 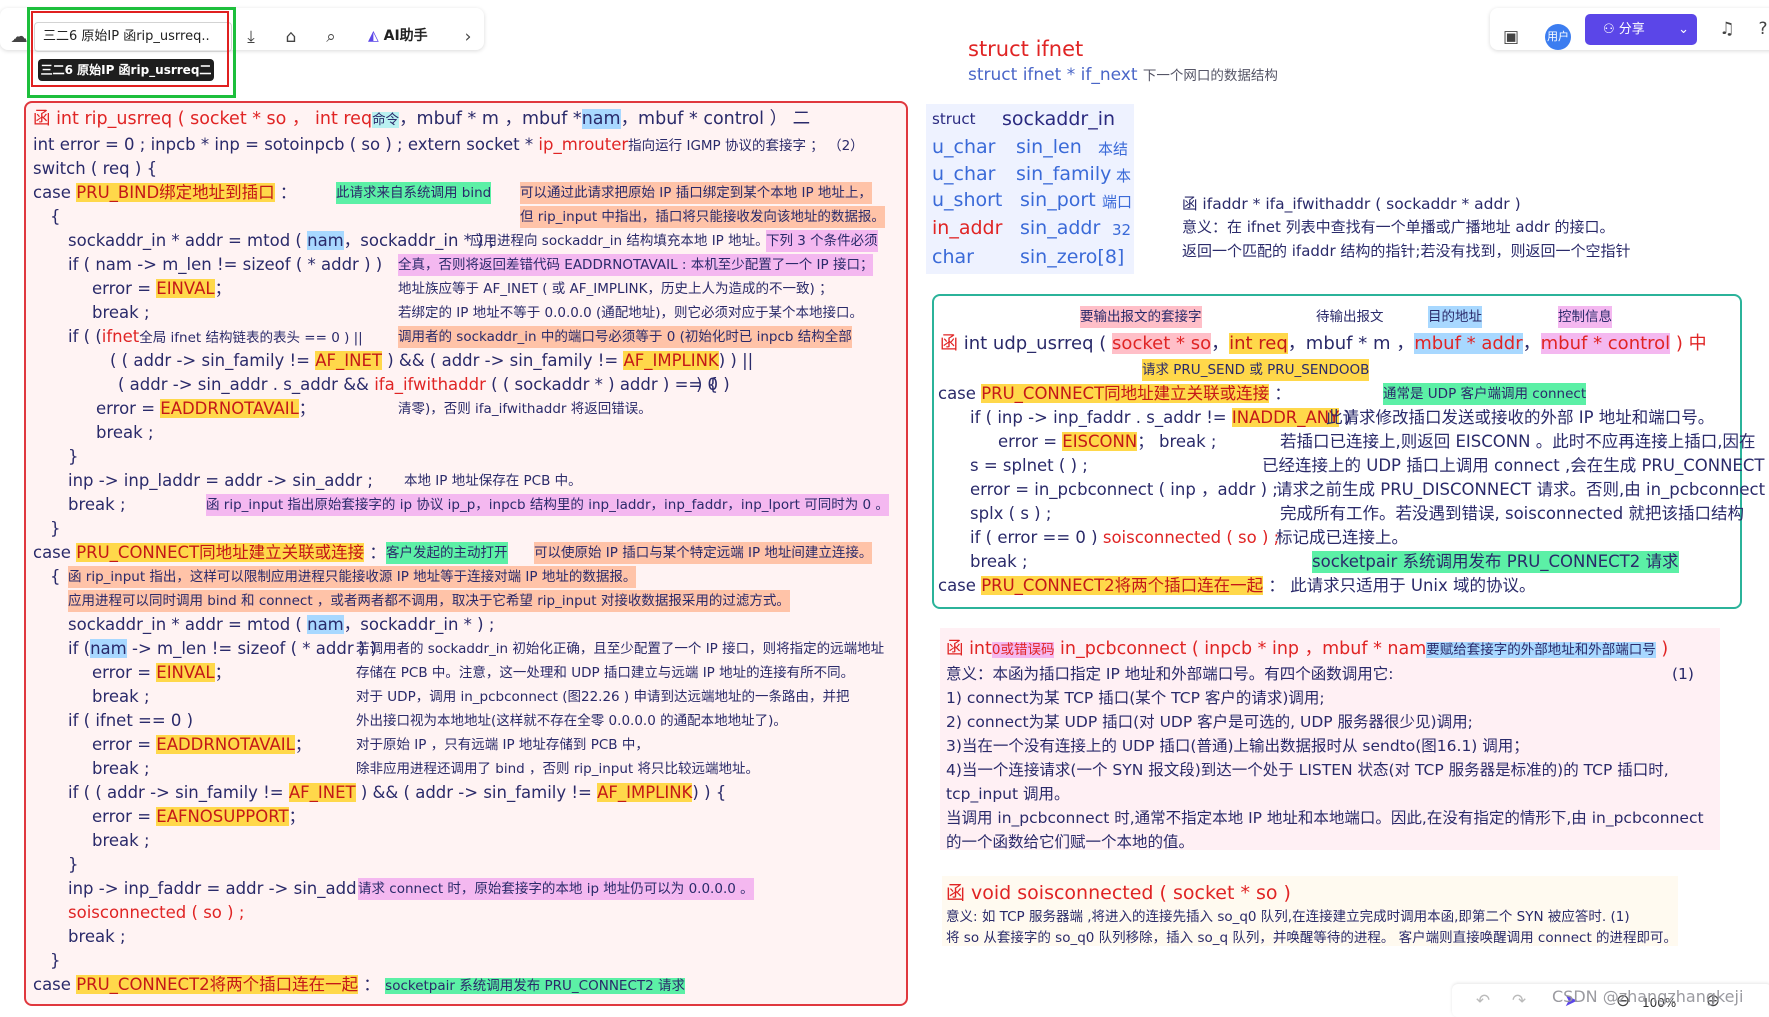 What do you see at coordinates (1455, 317) in the screenshot?
I see `udp-label-addr: 目的地址` at bounding box center [1455, 317].